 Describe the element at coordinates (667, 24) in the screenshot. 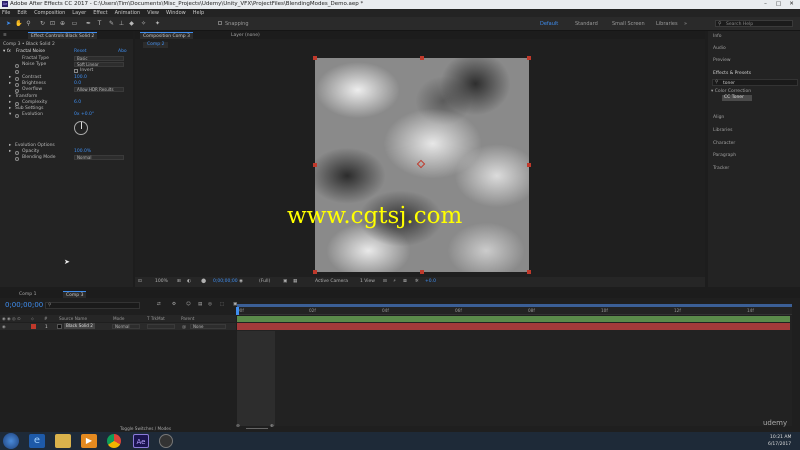

I see `workspace-libraries: Libraries` at that location.